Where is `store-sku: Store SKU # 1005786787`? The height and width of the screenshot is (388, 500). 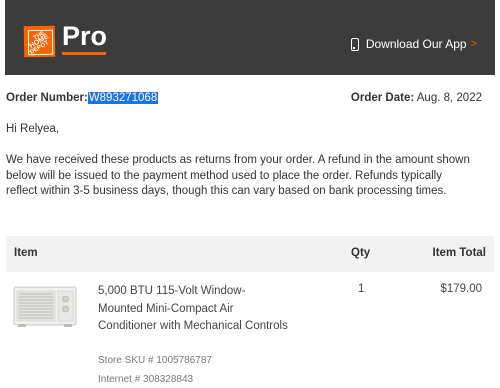 store-sku: Store SKU # 1005786787 is located at coordinates (155, 360).